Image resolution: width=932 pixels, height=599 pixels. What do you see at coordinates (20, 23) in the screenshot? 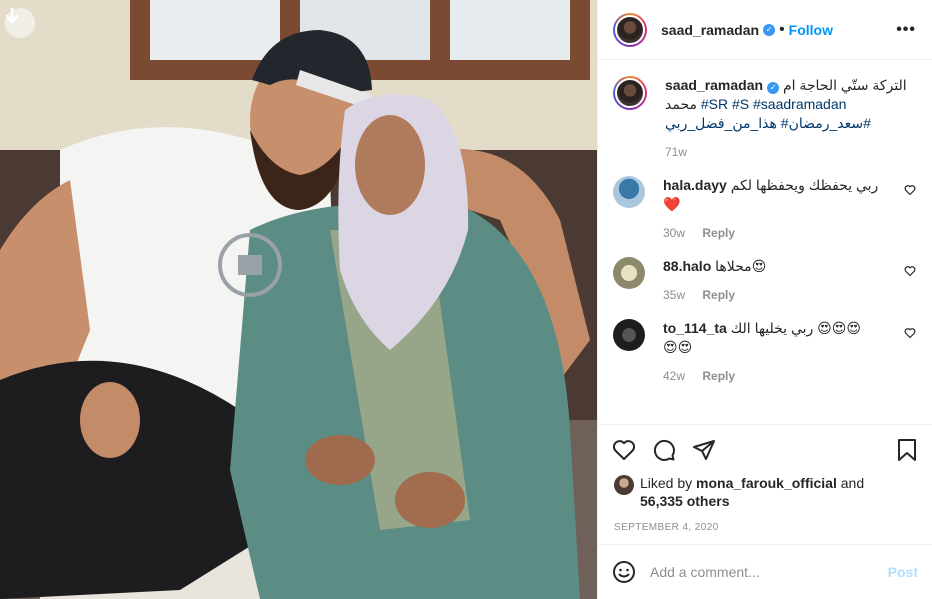
I see `scroll-down-button` at bounding box center [20, 23].